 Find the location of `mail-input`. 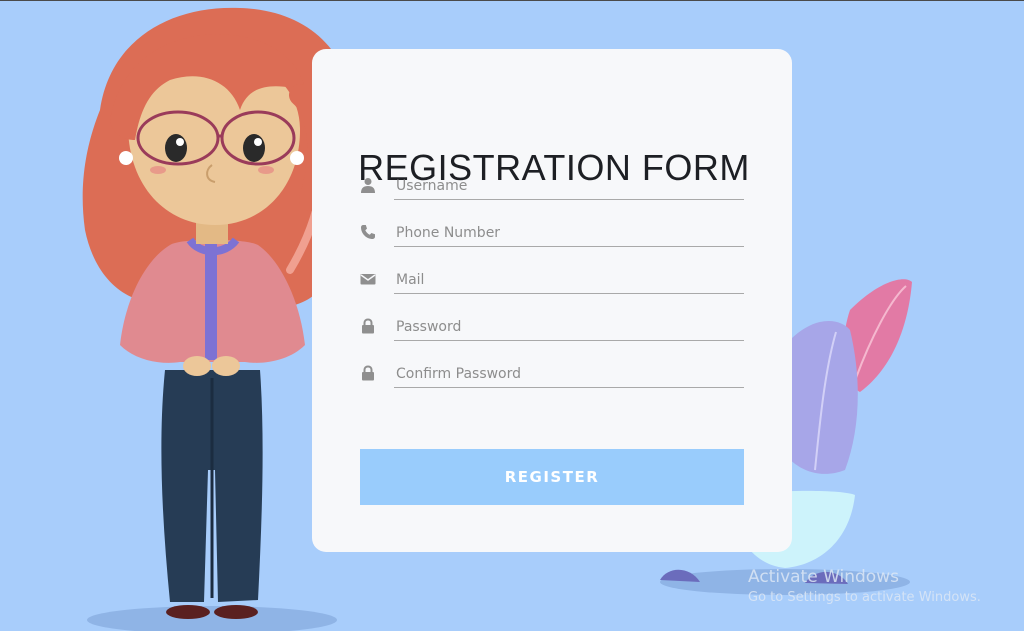

mail-input is located at coordinates (569, 280).